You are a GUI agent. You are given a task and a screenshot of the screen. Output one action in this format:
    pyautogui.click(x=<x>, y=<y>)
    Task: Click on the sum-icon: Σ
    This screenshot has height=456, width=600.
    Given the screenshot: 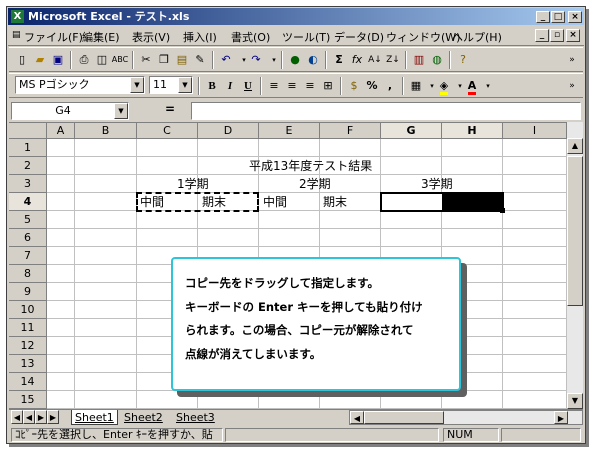 What is the action you would take?
    pyautogui.click(x=339, y=60)
    